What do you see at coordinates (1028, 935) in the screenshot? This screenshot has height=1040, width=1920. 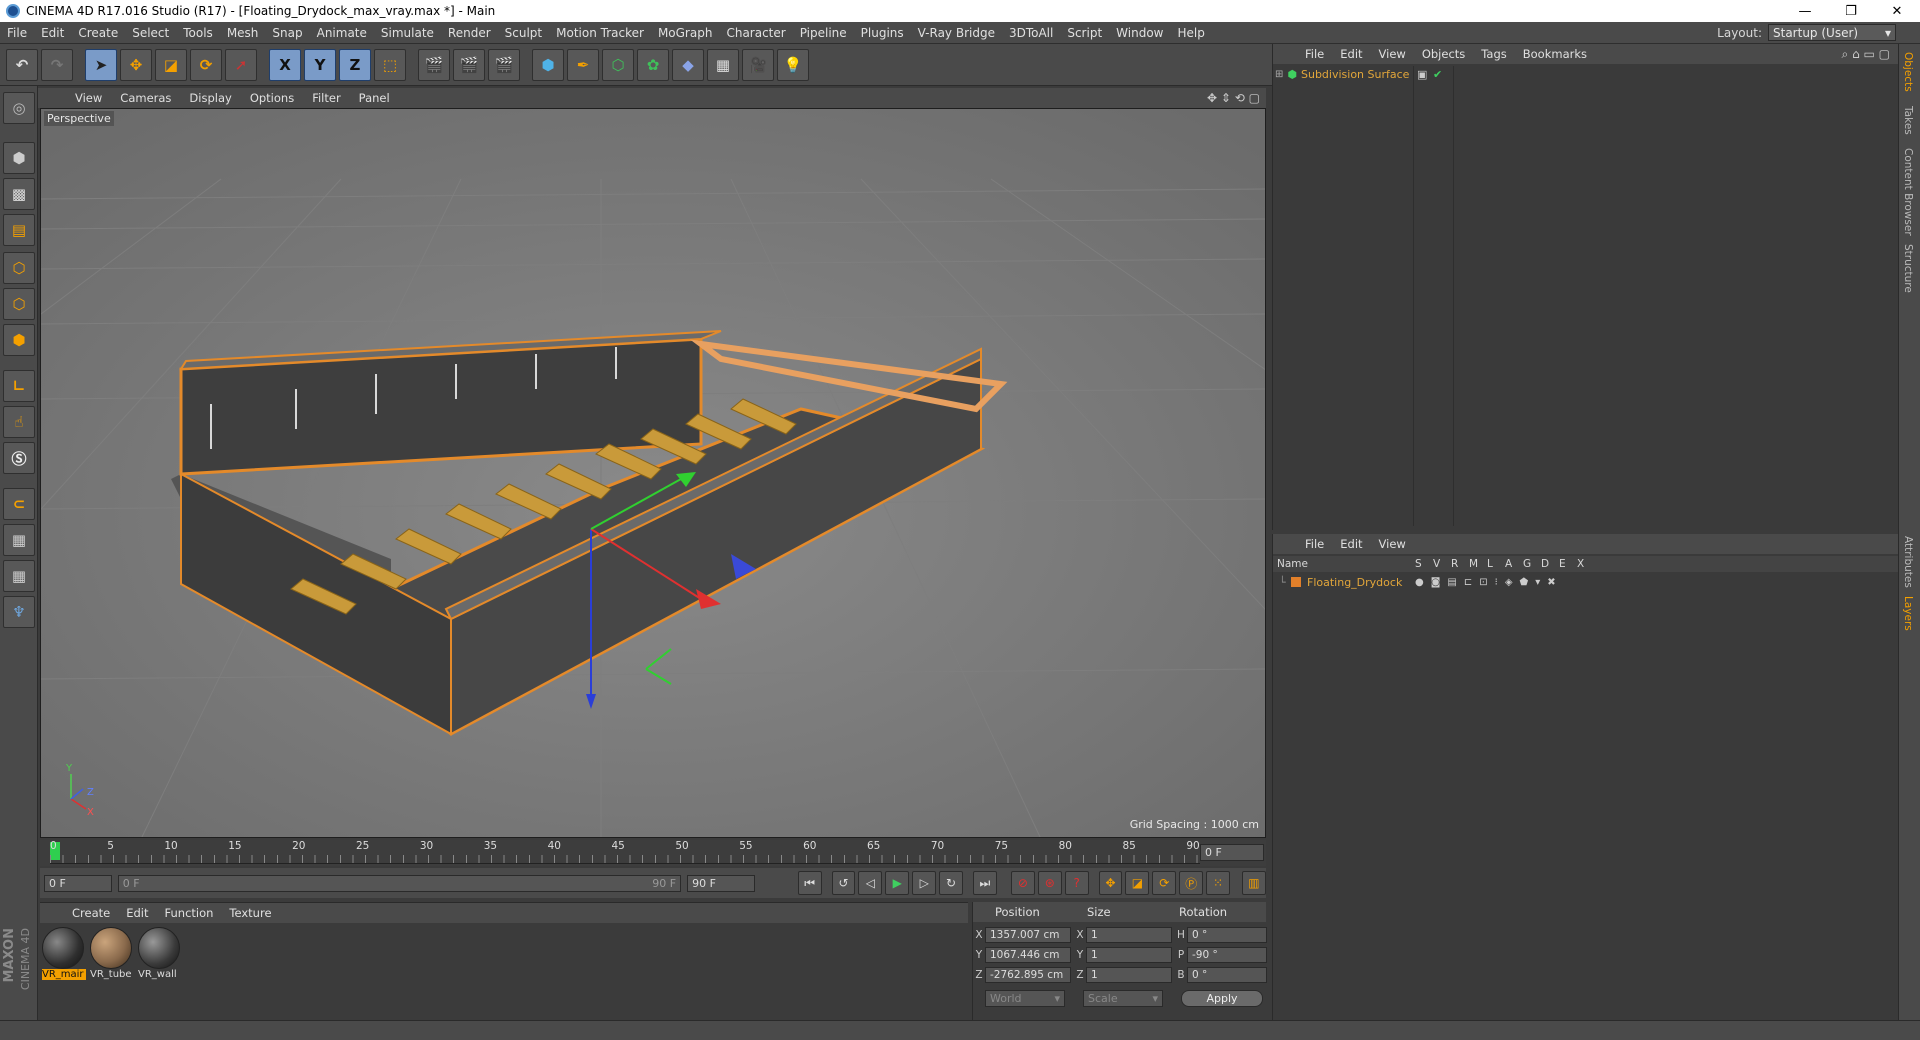 I see `position-x-field: 1357.007 cm` at bounding box center [1028, 935].